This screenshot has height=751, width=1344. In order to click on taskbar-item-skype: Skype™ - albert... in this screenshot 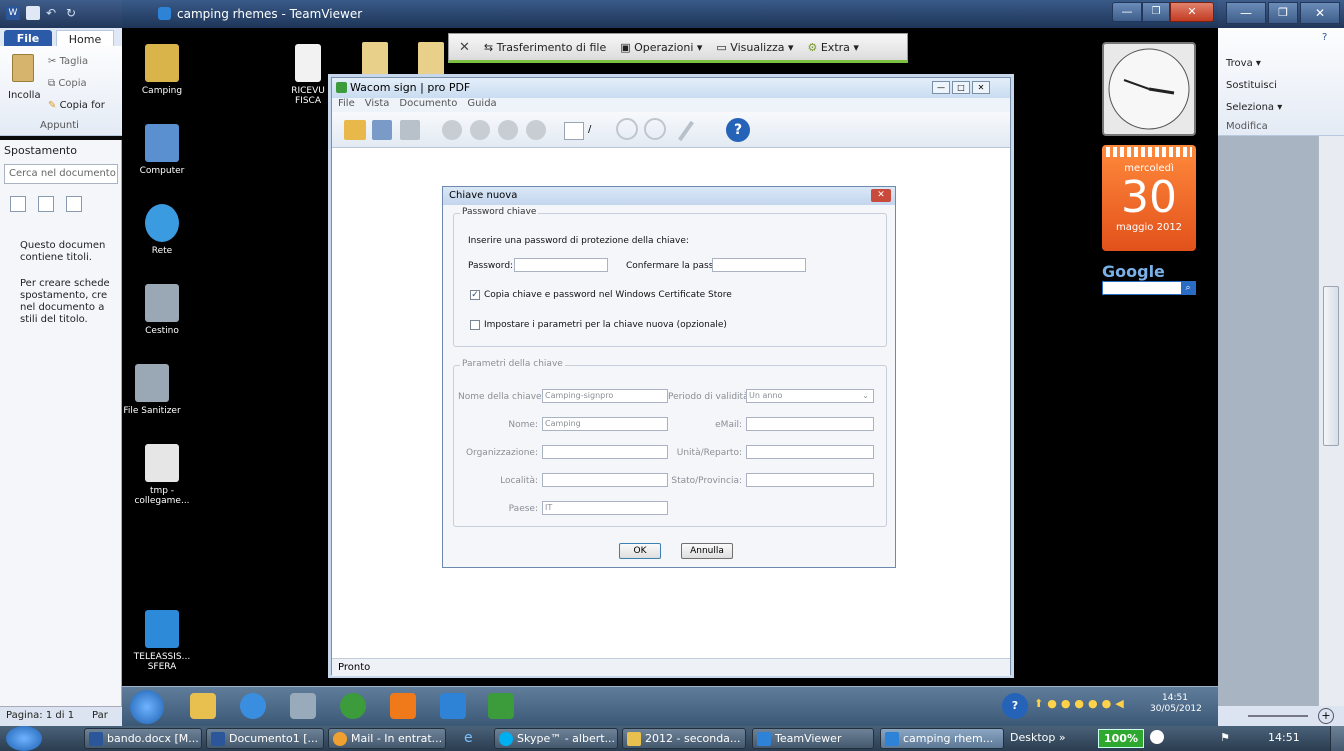, I will do `click(556, 738)`.